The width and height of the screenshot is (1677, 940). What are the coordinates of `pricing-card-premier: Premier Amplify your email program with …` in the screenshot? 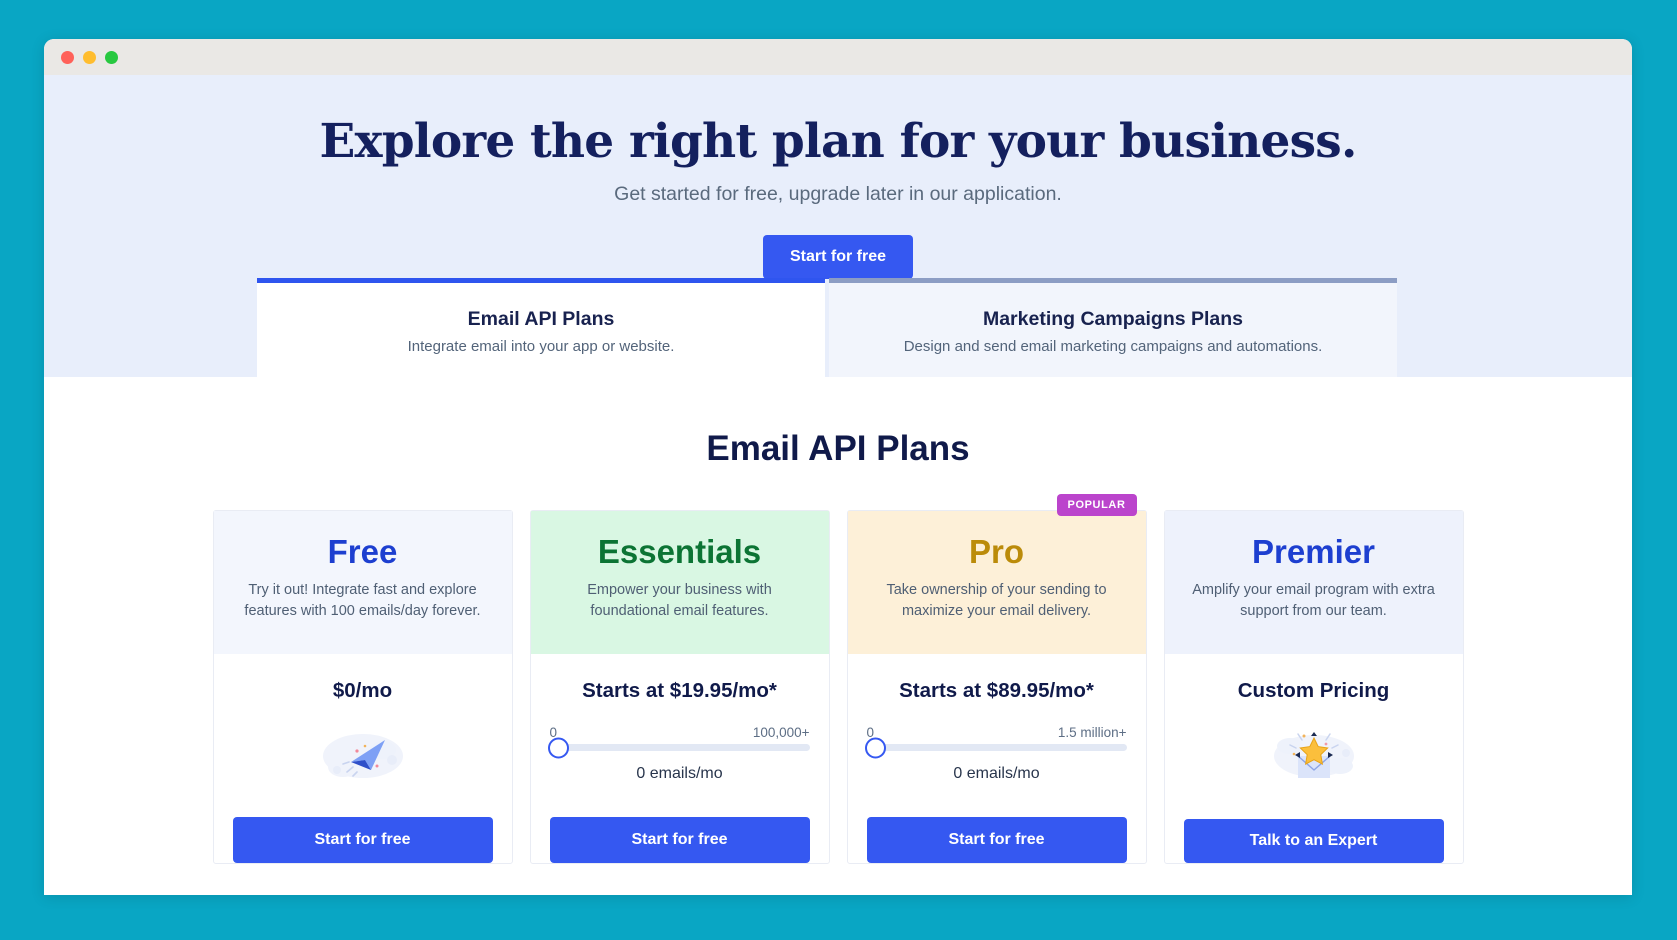 It's located at (1313, 687).